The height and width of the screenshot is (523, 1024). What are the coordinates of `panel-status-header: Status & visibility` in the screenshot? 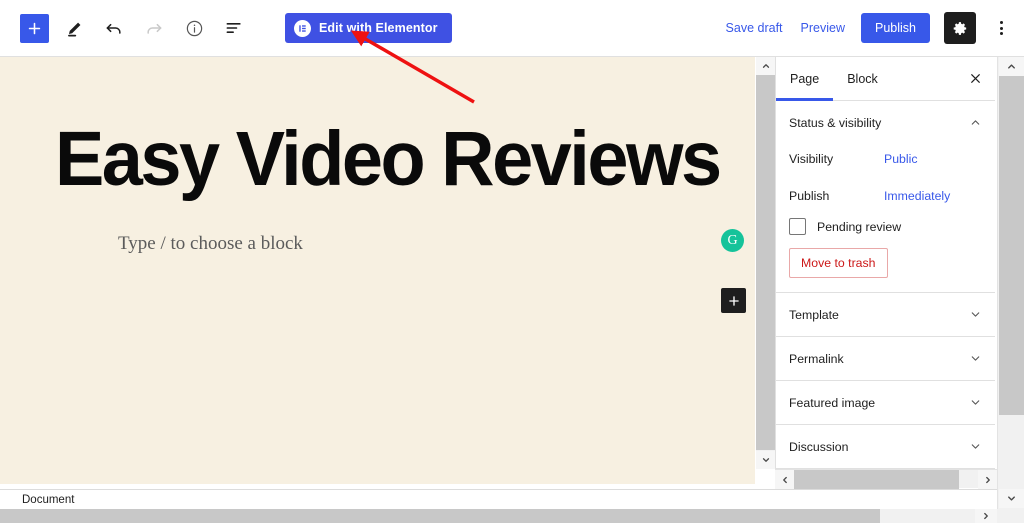 It's located at (885, 122).